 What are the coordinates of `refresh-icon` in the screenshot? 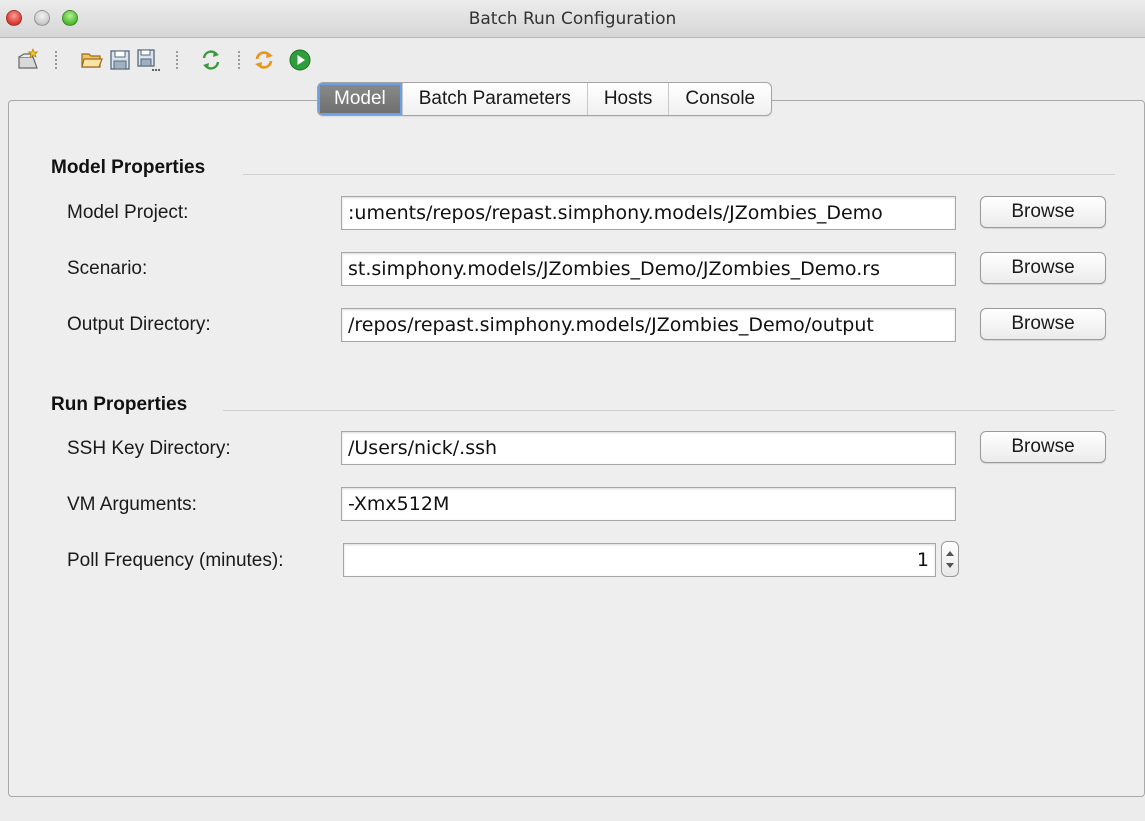 It's located at (211, 60).